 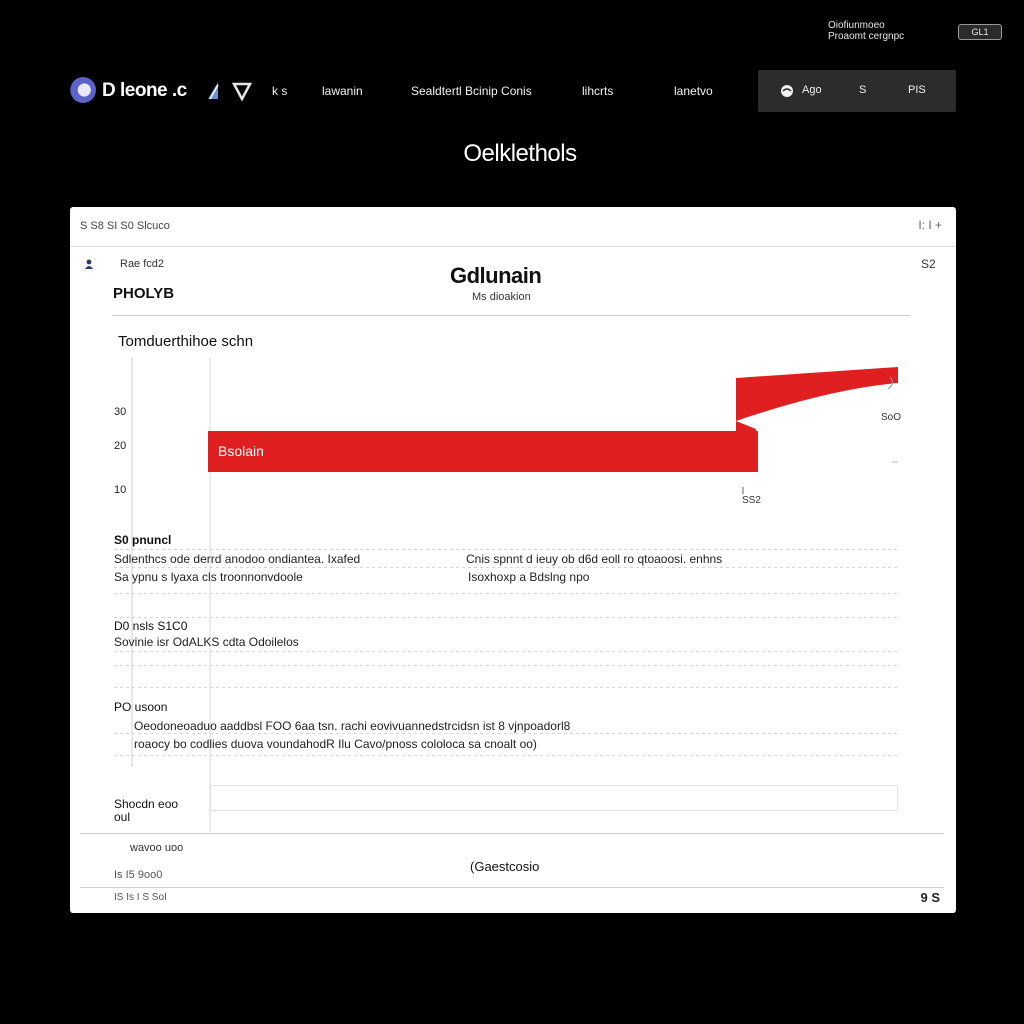 I want to click on triangle-icons, so click(x=230, y=92).